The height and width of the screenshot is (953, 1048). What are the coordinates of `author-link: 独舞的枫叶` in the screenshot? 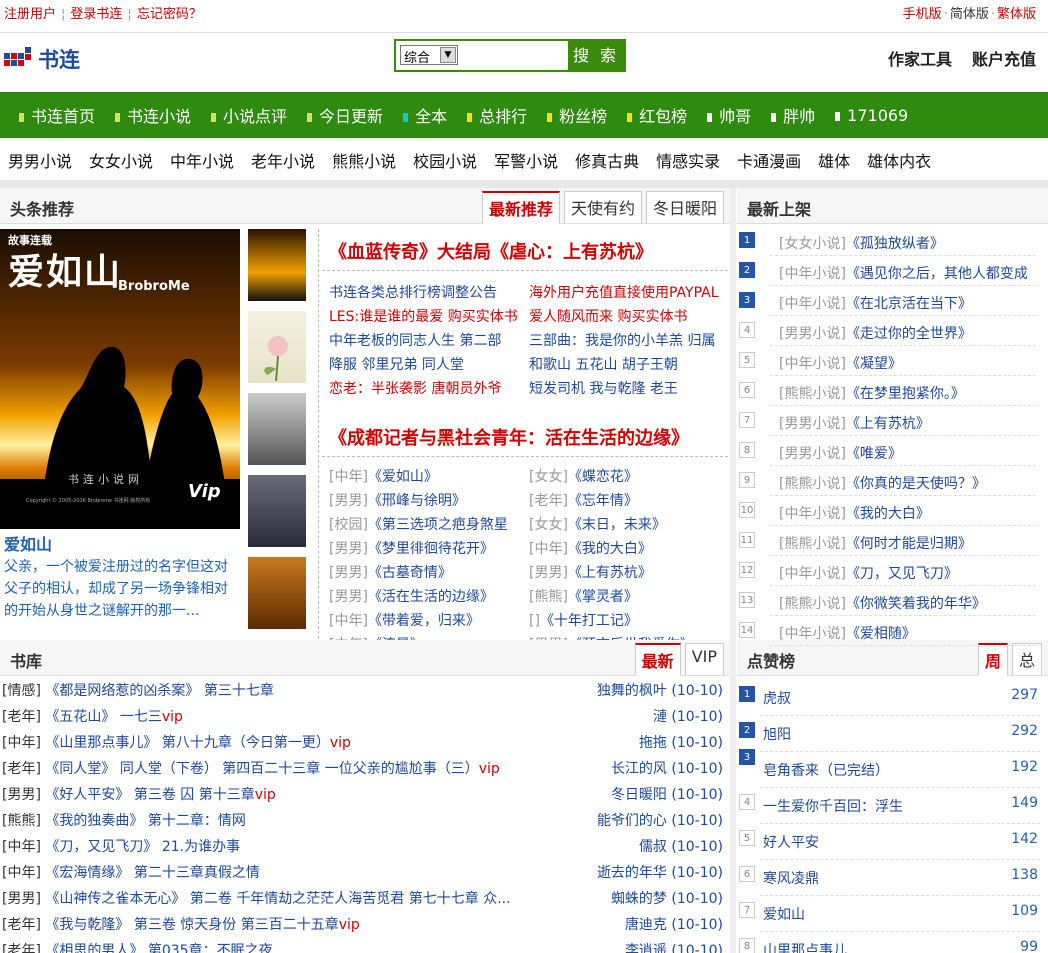 It's located at (632, 691).